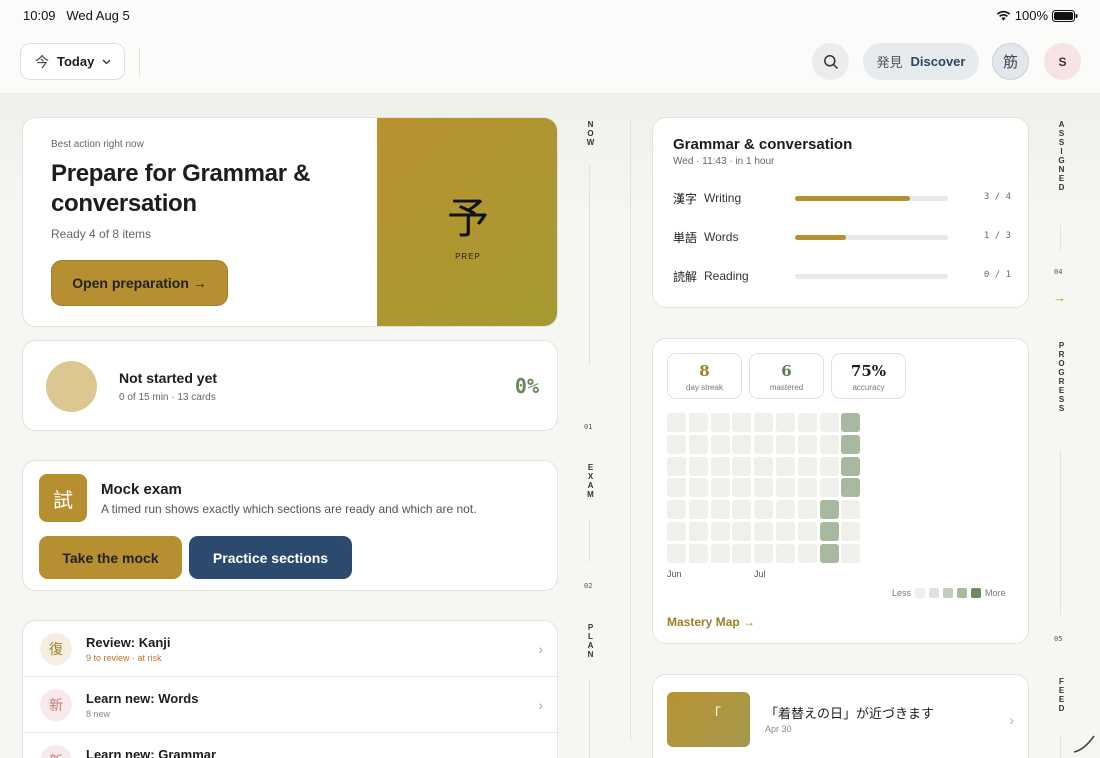 Image resolution: width=1100 pixels, height=758 pixels. I want to click on rail-text: NOW, so click(590, 133).